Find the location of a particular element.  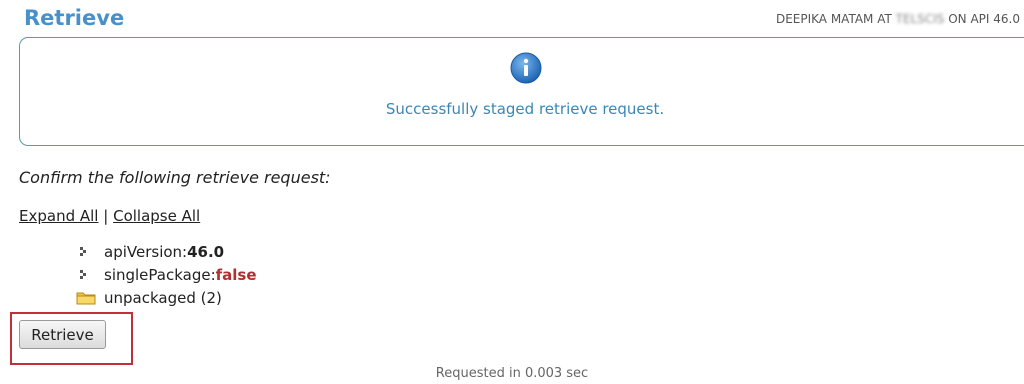

user-info: DEEPIKA MATAM AT TELSCIS ON API 46.0 is located at coordinates (898, 19).